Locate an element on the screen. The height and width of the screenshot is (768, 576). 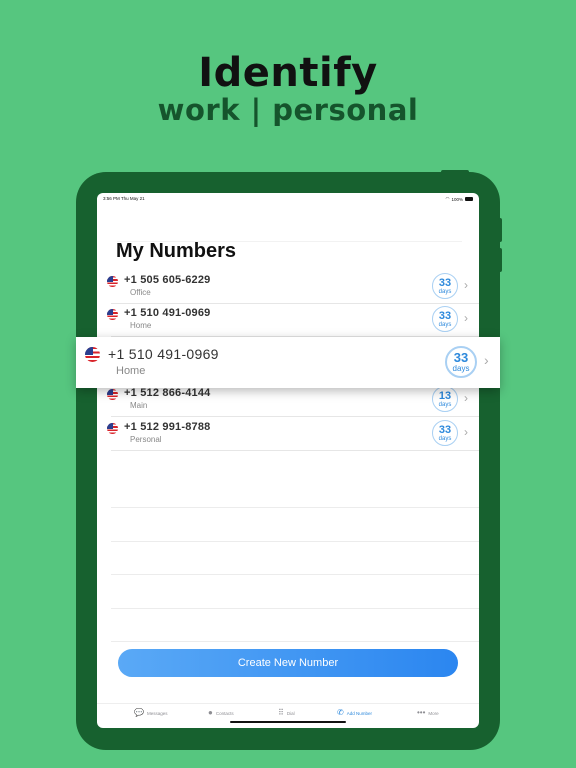
battery-icon is located at coordinates (469, 199).